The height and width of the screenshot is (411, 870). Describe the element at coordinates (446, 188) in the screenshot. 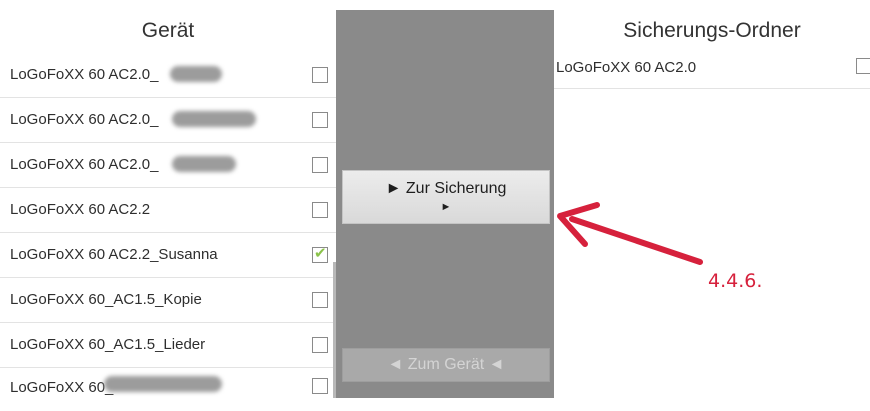

I see `to-backup-label: ► Zur Sicherung` at that location.